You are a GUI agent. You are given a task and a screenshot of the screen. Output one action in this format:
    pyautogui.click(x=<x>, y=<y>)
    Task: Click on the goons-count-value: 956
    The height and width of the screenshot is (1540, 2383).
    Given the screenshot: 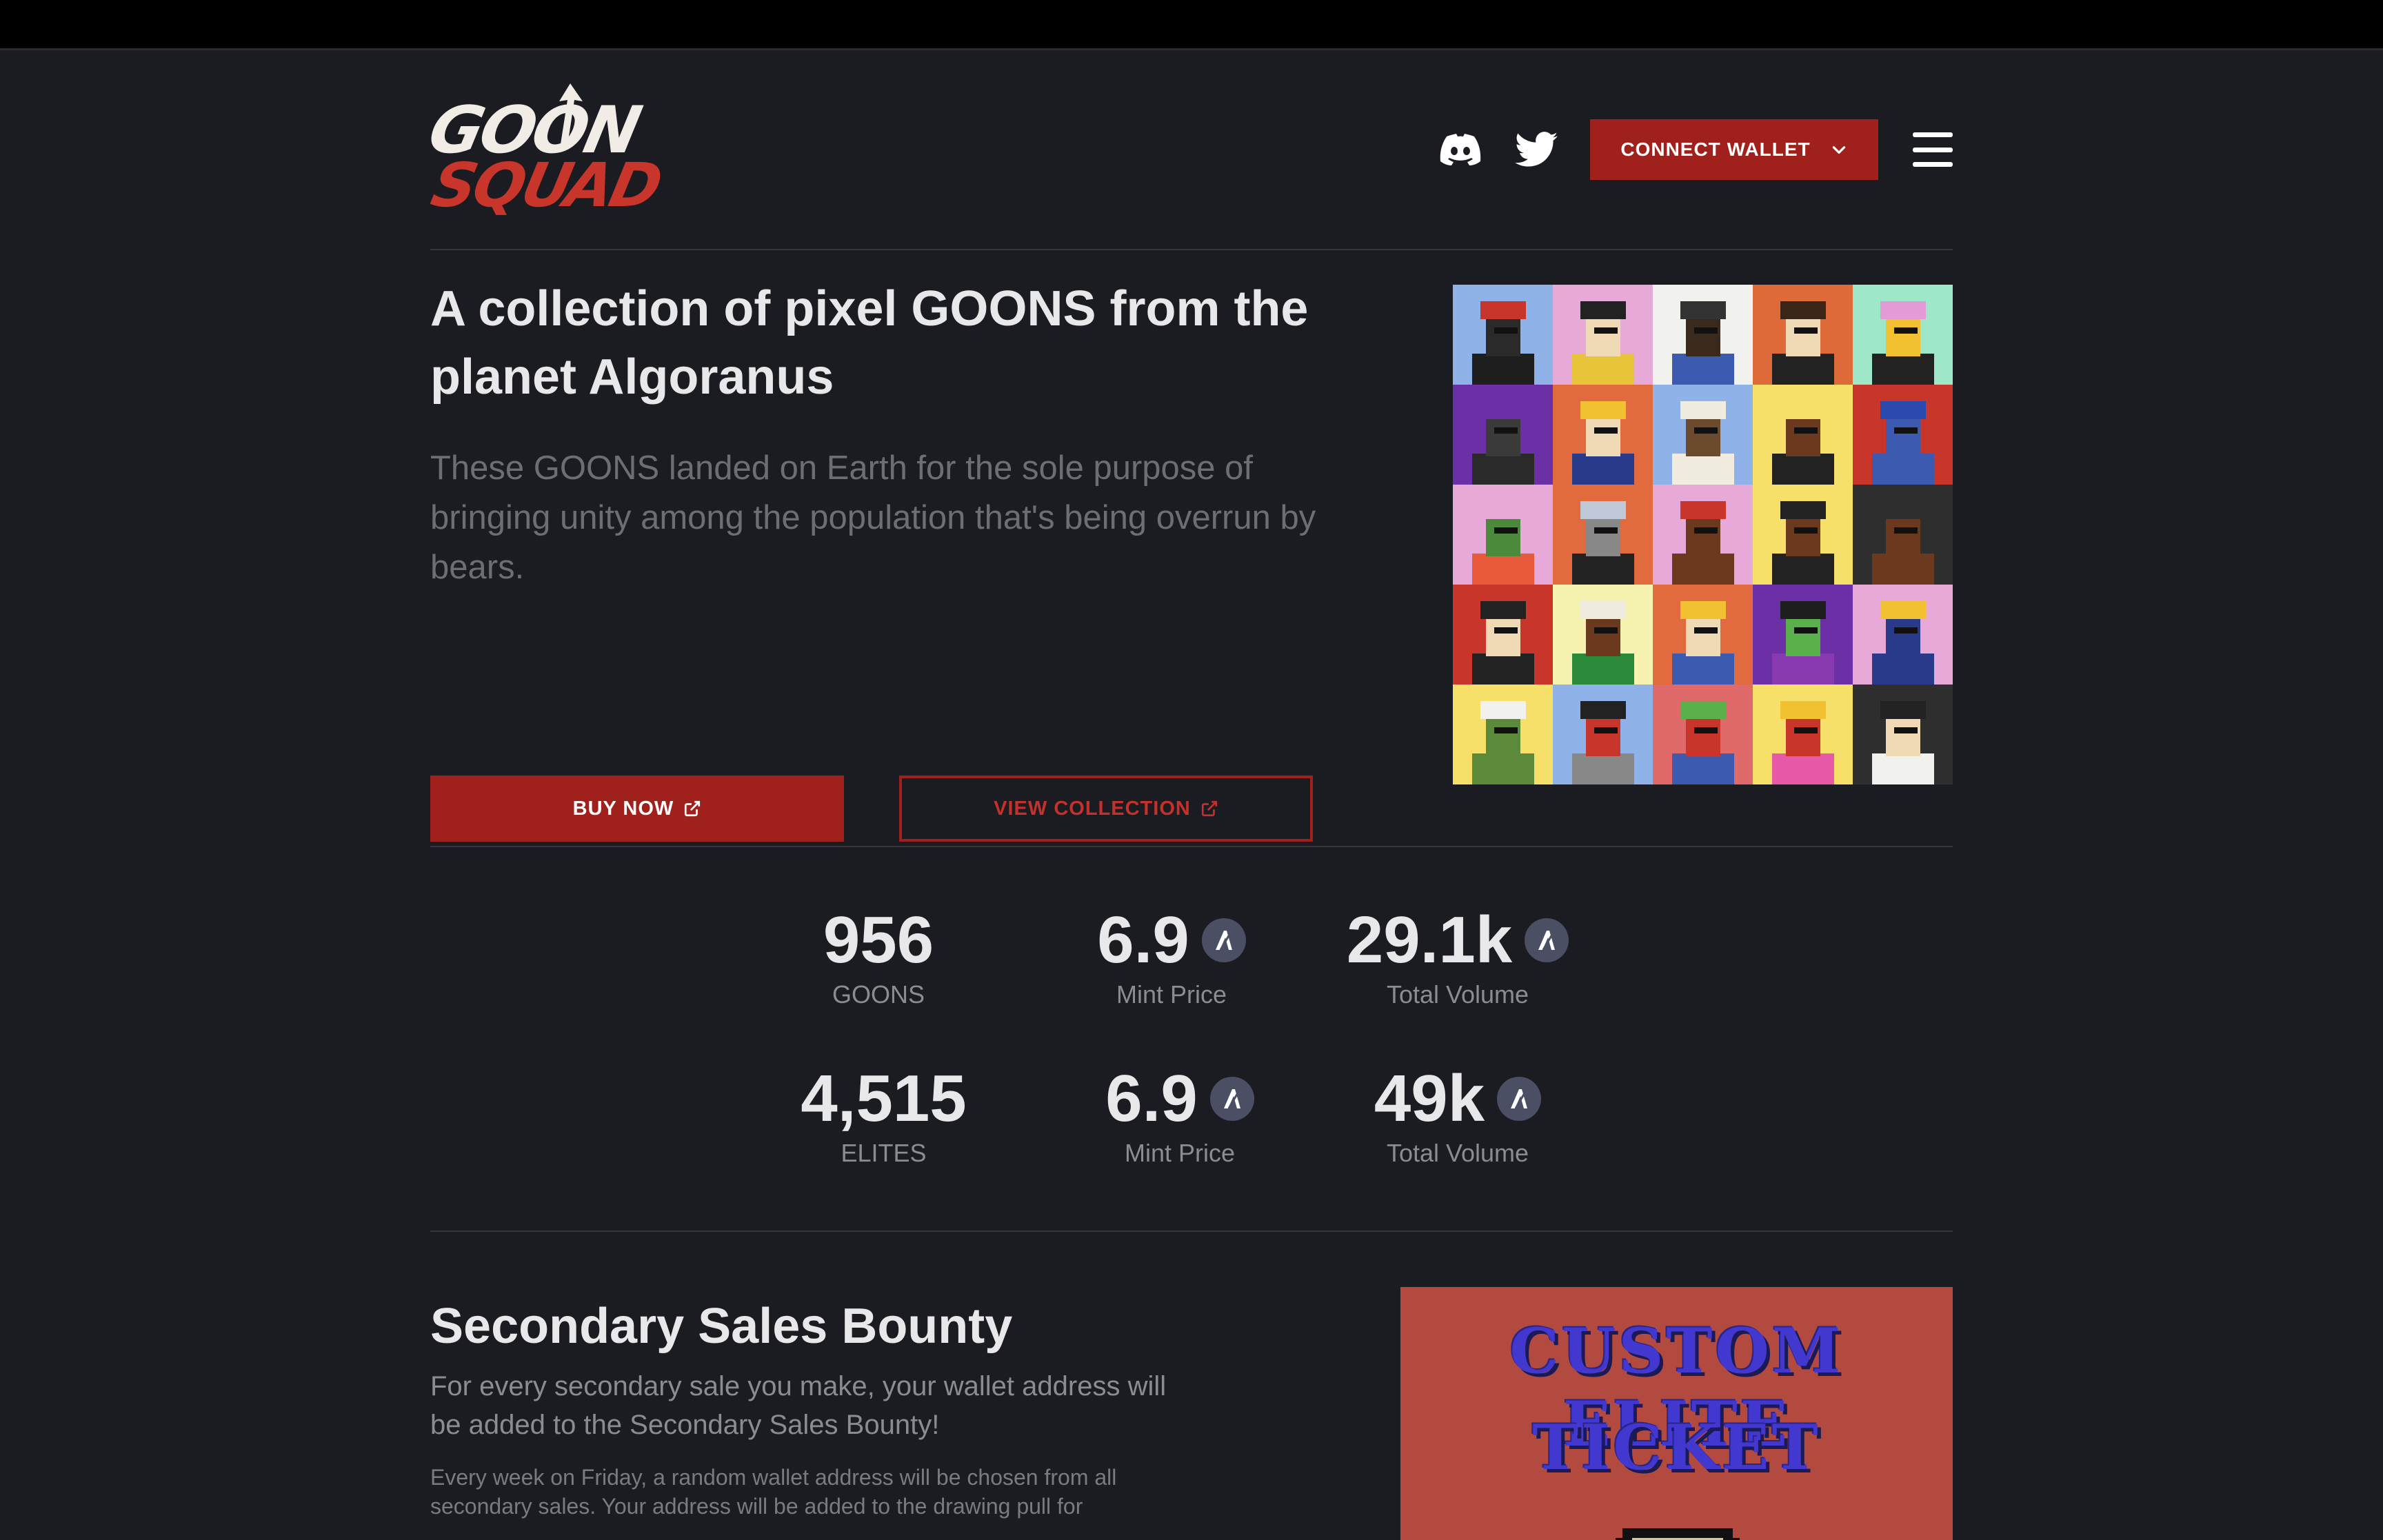 What is the action you would take?
    pyautogui.click(x=878, y=940)
    